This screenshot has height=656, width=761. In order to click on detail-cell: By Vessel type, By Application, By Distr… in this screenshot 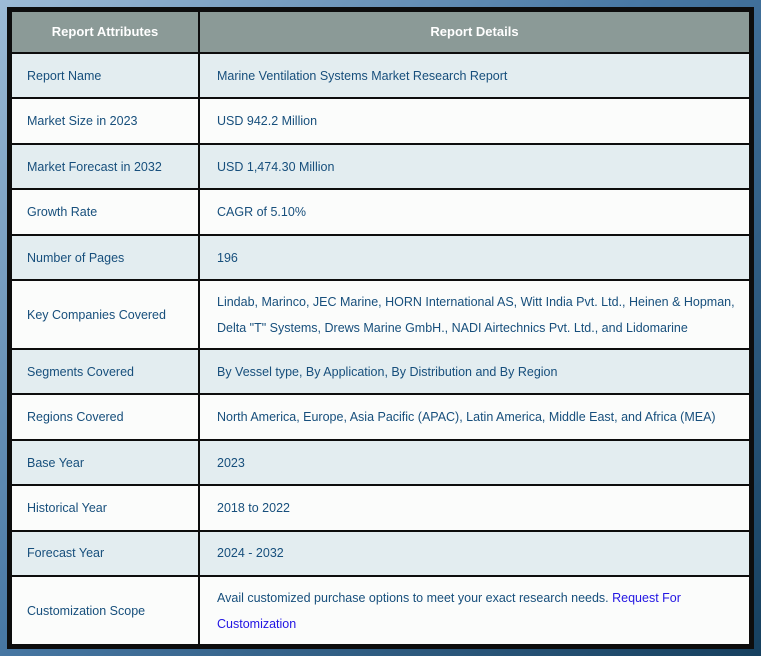, I will do `click(474, 371)`.